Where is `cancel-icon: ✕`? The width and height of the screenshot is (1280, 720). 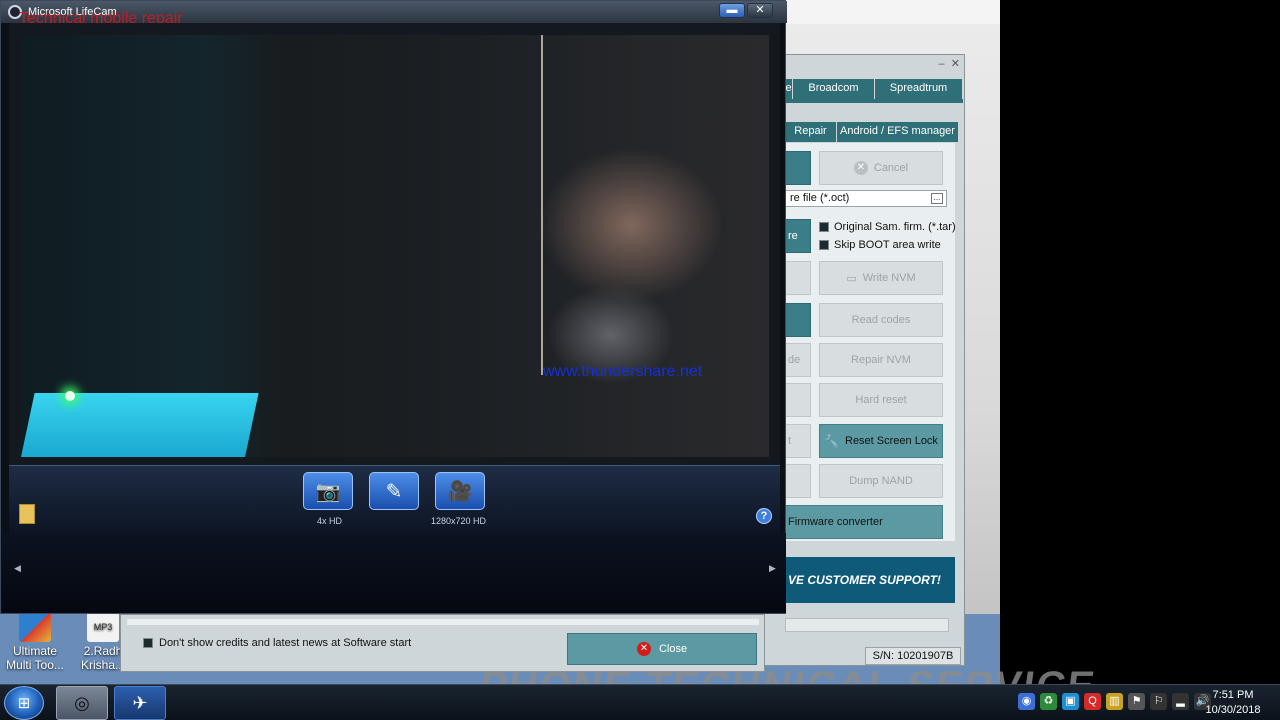 cancel-icon: ✕ is located at coordinates (860, 168).